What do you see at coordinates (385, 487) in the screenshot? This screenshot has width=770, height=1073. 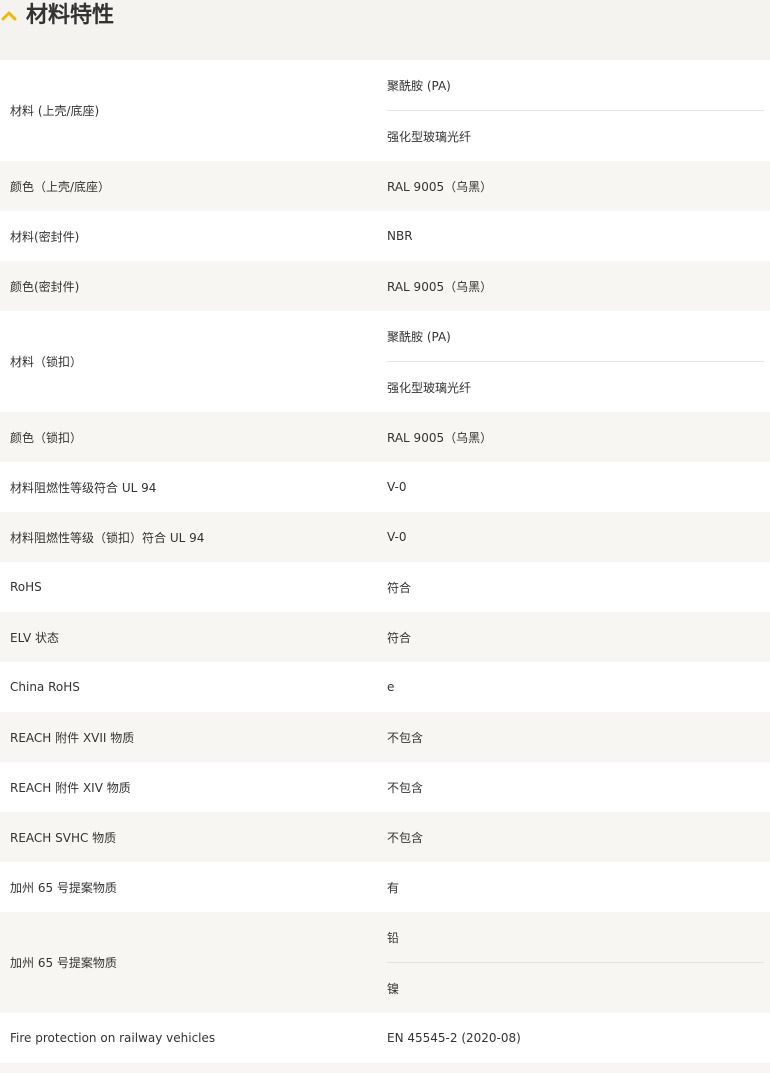 I see `table-row: 材料阻燃性等级符合 UL 94 V-0` at bounding box center [385, 487].